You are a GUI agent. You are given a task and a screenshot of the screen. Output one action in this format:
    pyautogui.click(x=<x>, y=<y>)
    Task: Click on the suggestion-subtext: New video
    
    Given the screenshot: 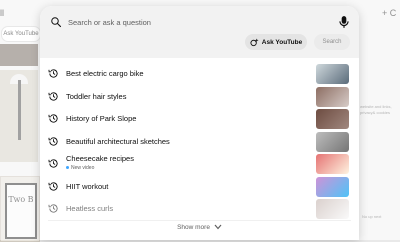 What is the action you would take?
    pyautogui.click(x=80, y=168)
    